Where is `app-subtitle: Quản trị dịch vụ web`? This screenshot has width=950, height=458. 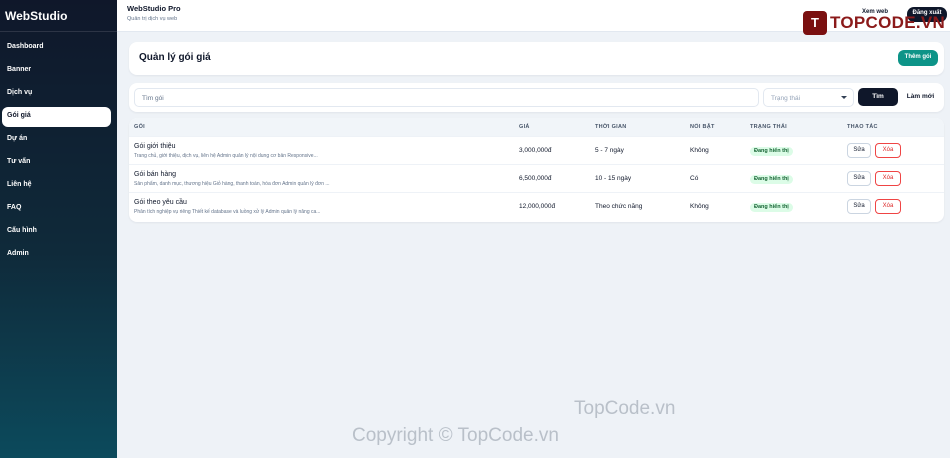
app-subtitle: Quản trị dịch vụ web is located at coordinates (152, 19).